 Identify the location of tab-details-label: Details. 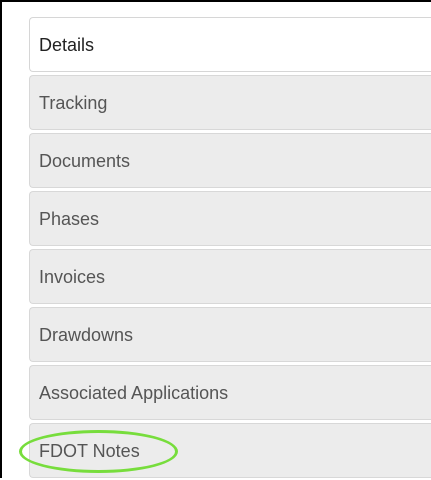
(67, 45).